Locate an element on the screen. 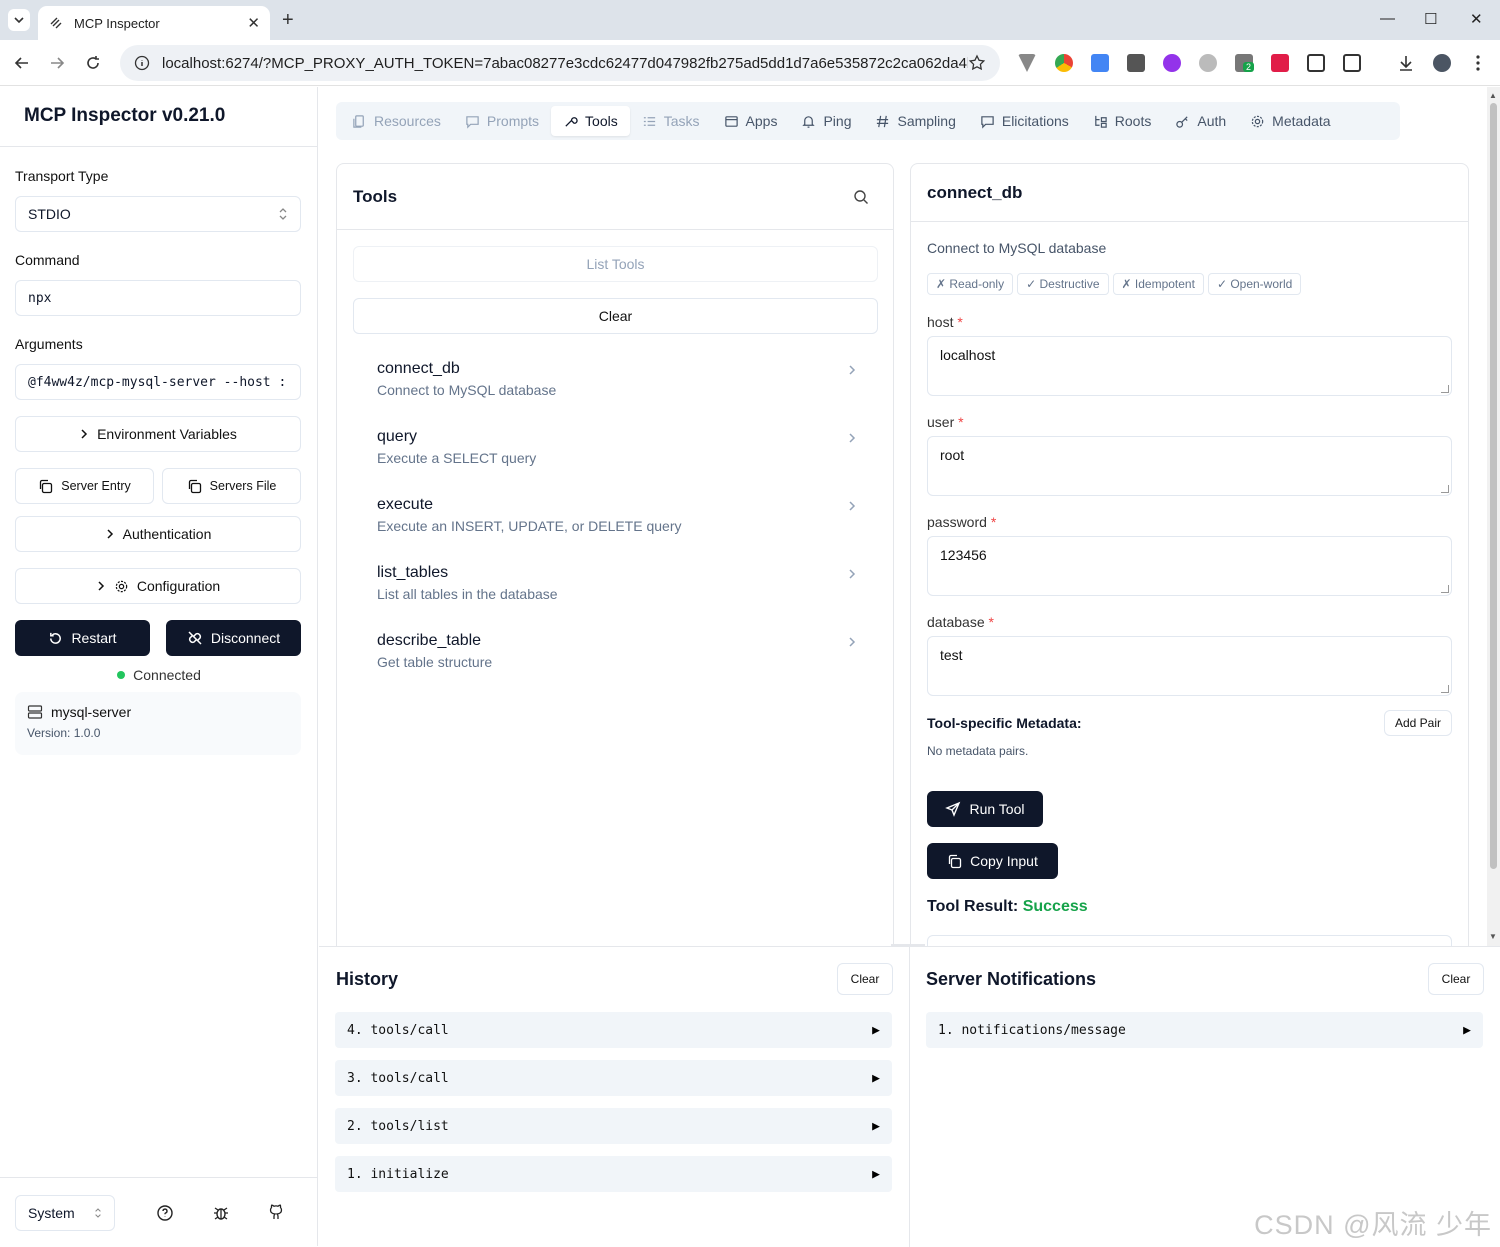  tab-label: Elicitations is located at coordinates (1035, 121).